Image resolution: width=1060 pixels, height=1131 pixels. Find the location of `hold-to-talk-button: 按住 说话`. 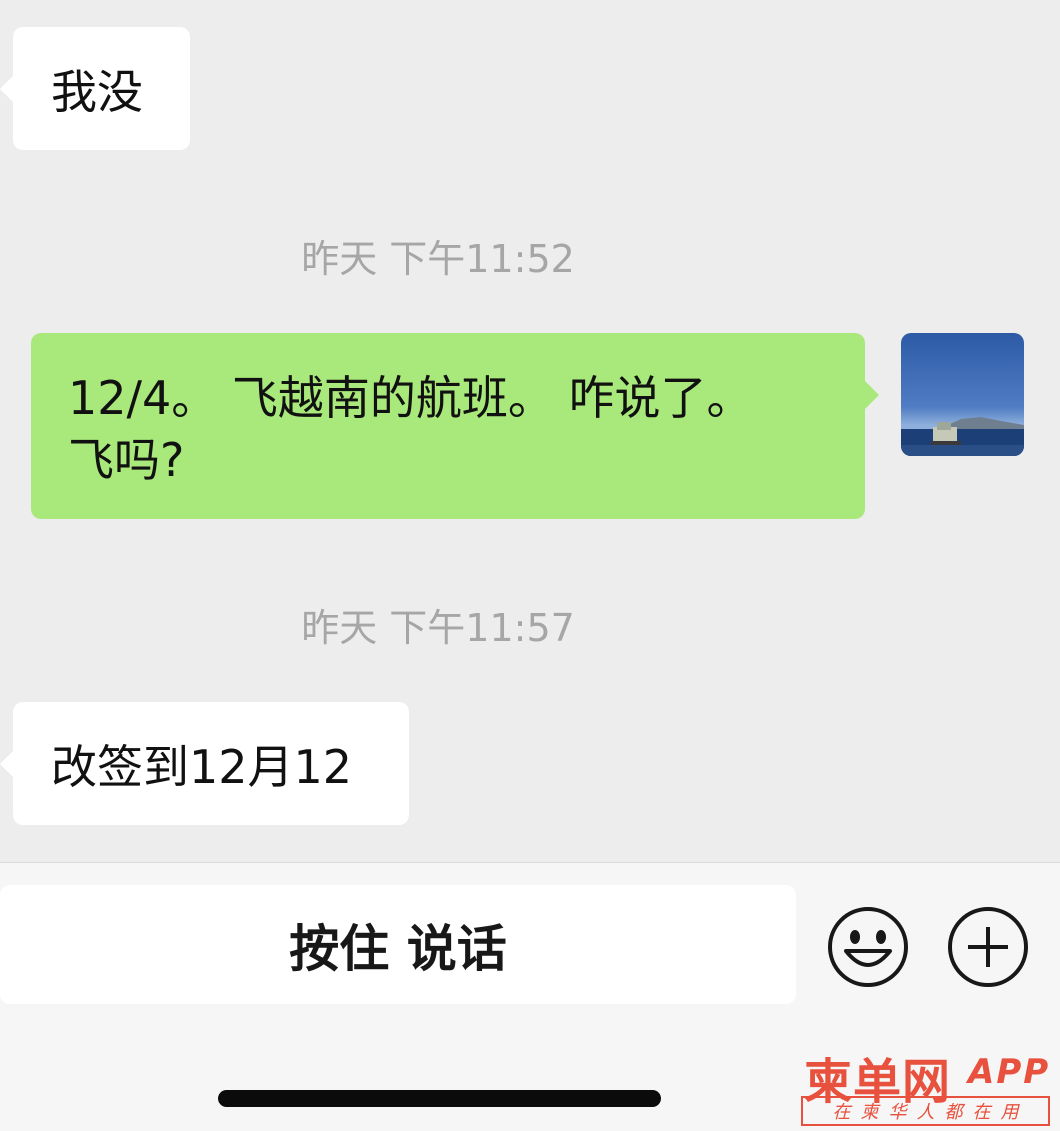

hold-to-talk-button: 按住 说话 is located at coordinates (398, 944).